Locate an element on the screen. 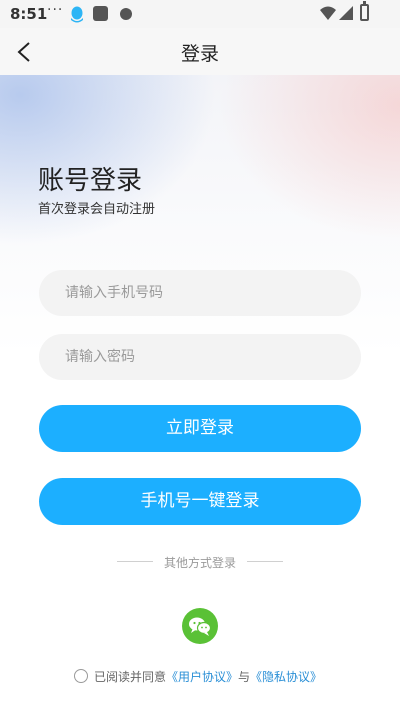 This screenshot has width=400, height=711. agreement-checkbox is located at coordinates (81, 676).